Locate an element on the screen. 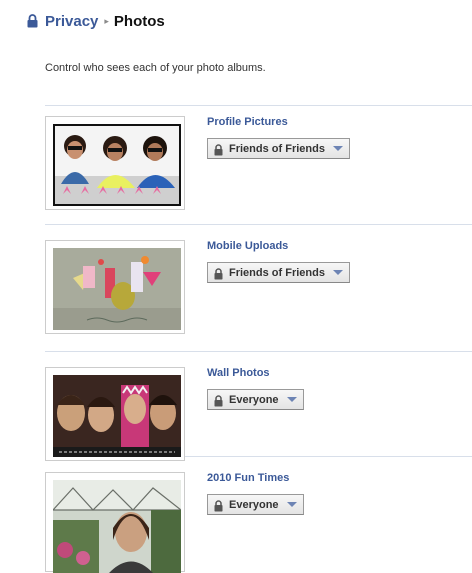  album-title-link: 2010 Fun Times is located at coordinates (248, 478).